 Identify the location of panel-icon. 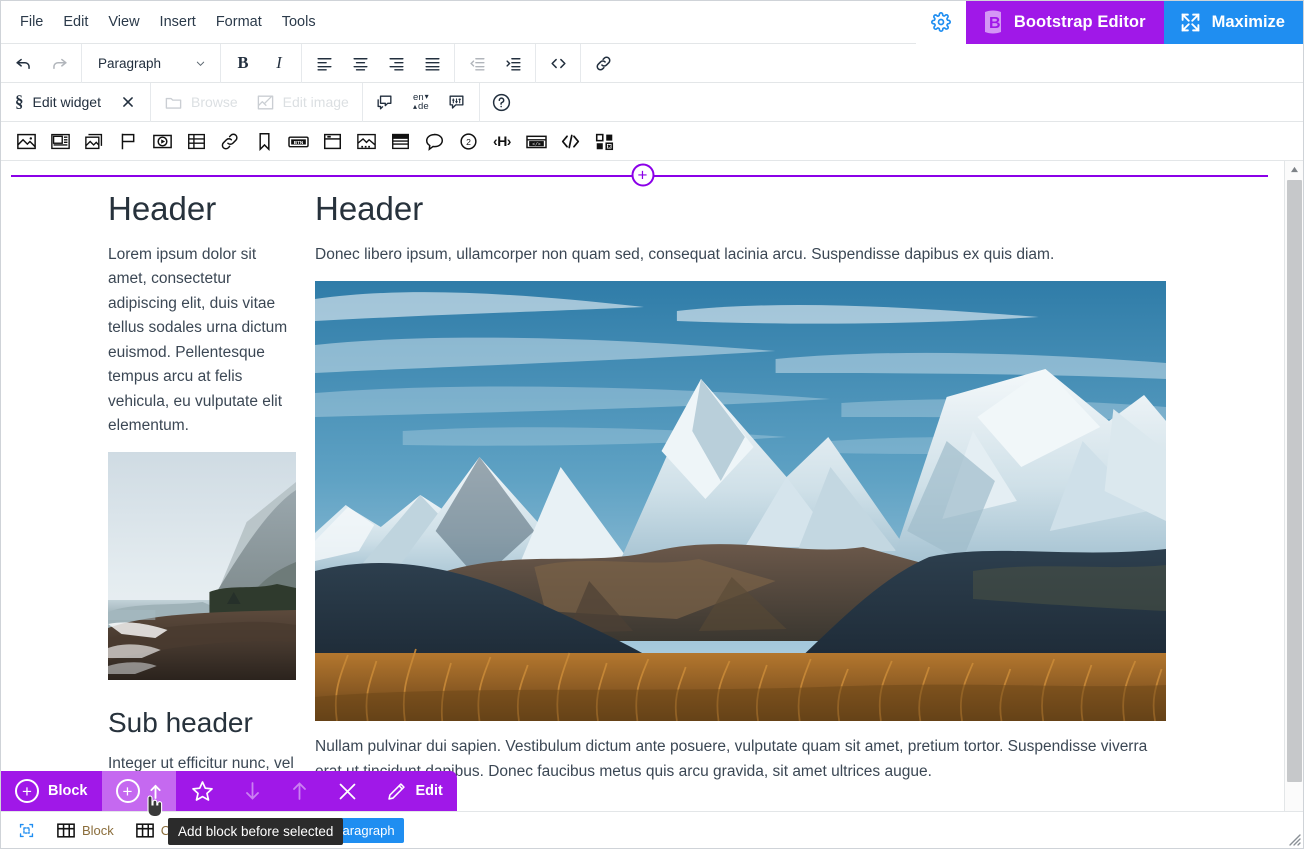
(332, 141).